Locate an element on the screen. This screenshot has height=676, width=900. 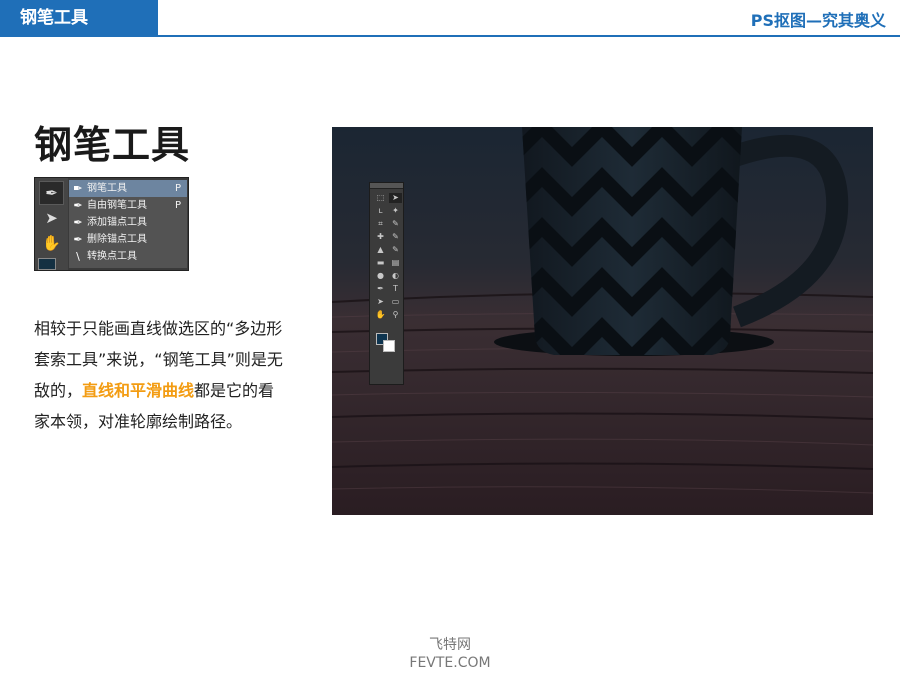
crop-icon: ⌗ is located at coordinates (380, 224).